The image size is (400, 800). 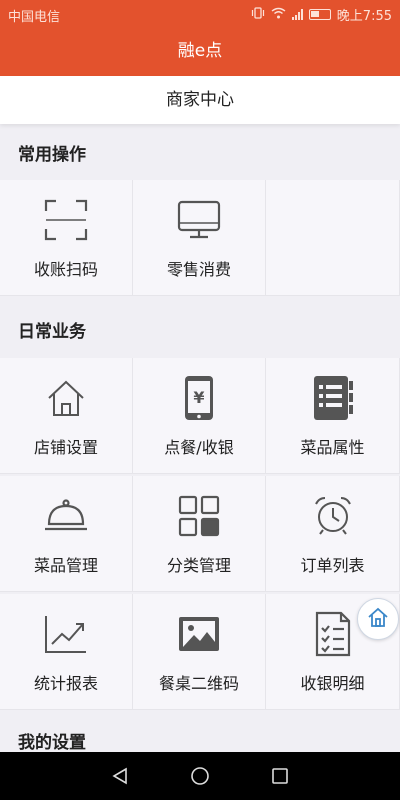 I want to click on vibrate-icon, so click(x=258, y=14).